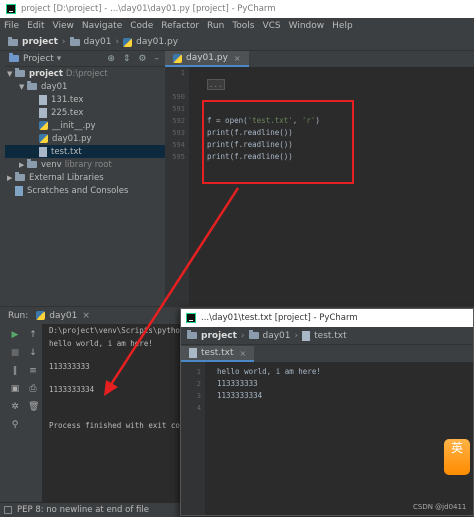 The image size is (474, 517). Describe the element at coordinates (327, 318) in the screenshot. I see `second-window-title-bar: ...\day01\test.txt [project] - PyCharm` at that location.